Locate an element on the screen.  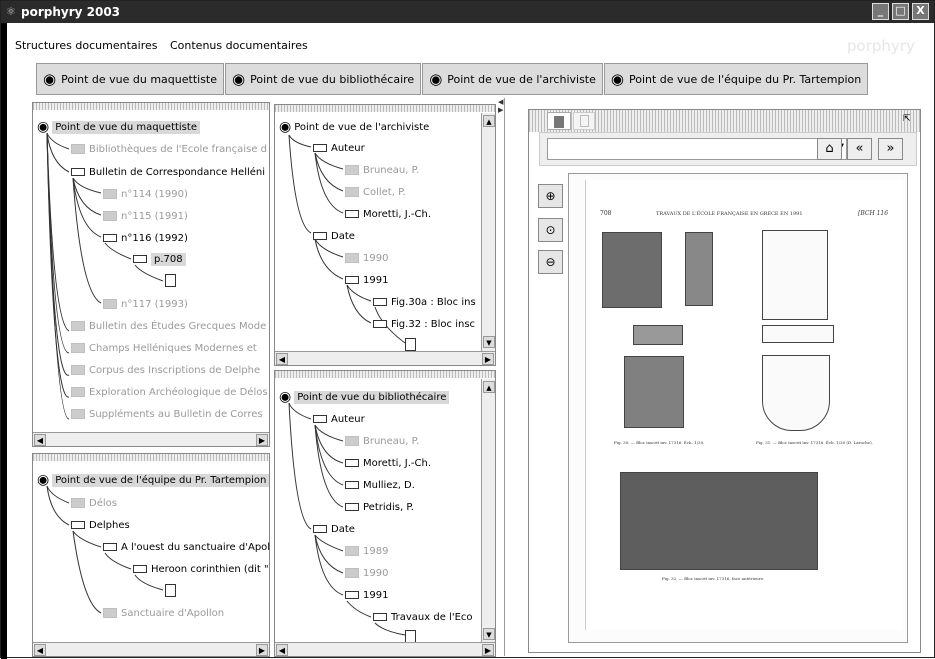
menu-structures-documentaires: Structures documentaires is located at coordinates (86, 45).